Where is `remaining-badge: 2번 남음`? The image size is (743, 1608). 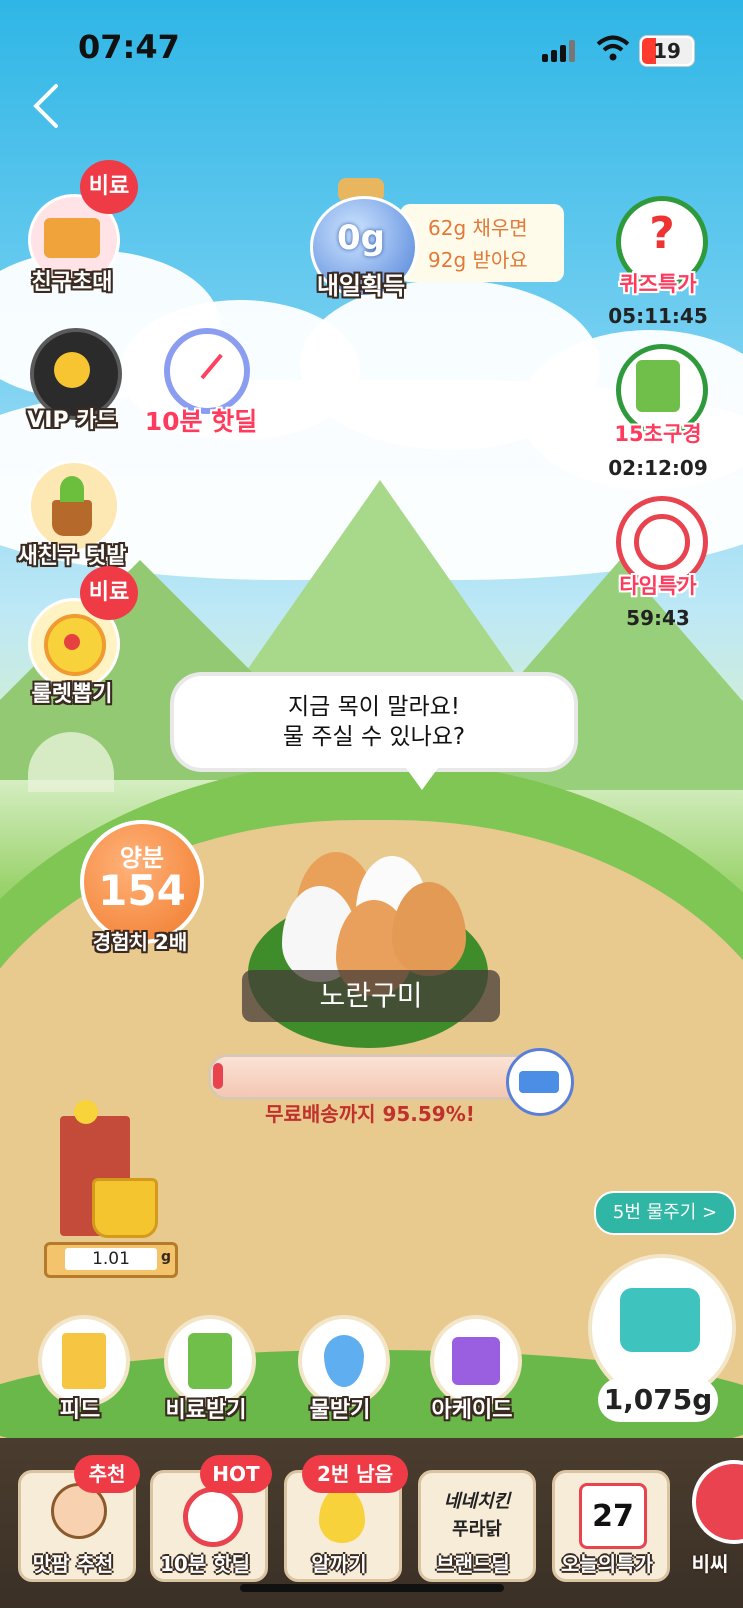 remaining-badge: 2번 남음 is located at coordinates (355, 1474).